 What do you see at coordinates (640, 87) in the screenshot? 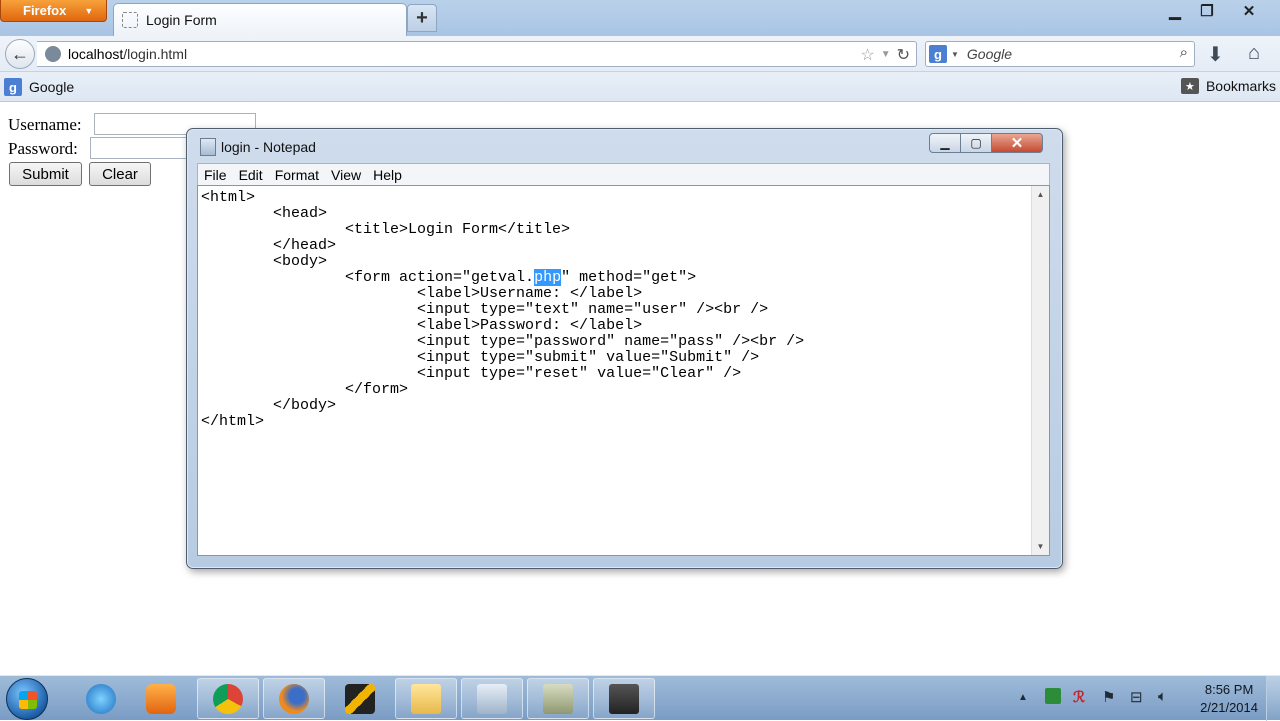
I see `bookmarks-toolbar: g Google ★ Bookmarks` at bounding box center [640, 87].